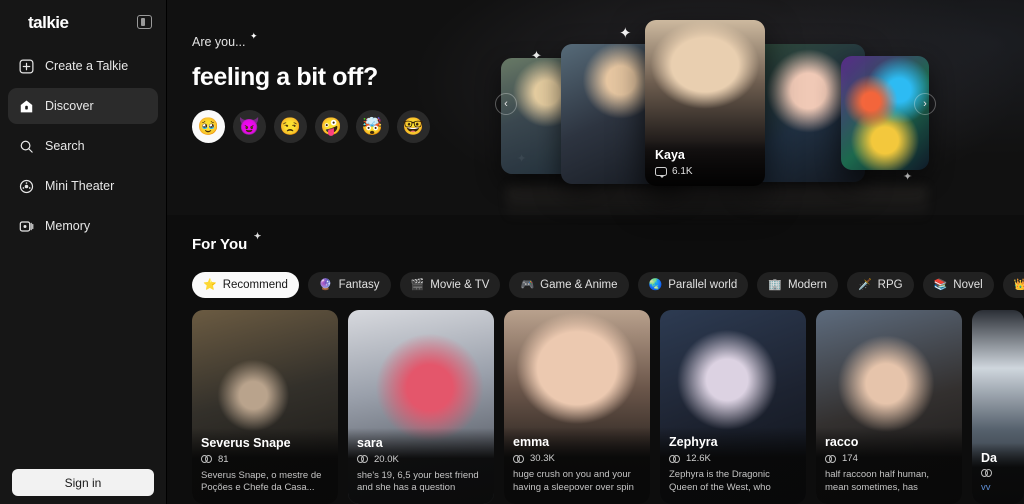 The width and height of the screenshot is (1024, 504). I want to click on tab-label: Fantasy, so click(359, 285).